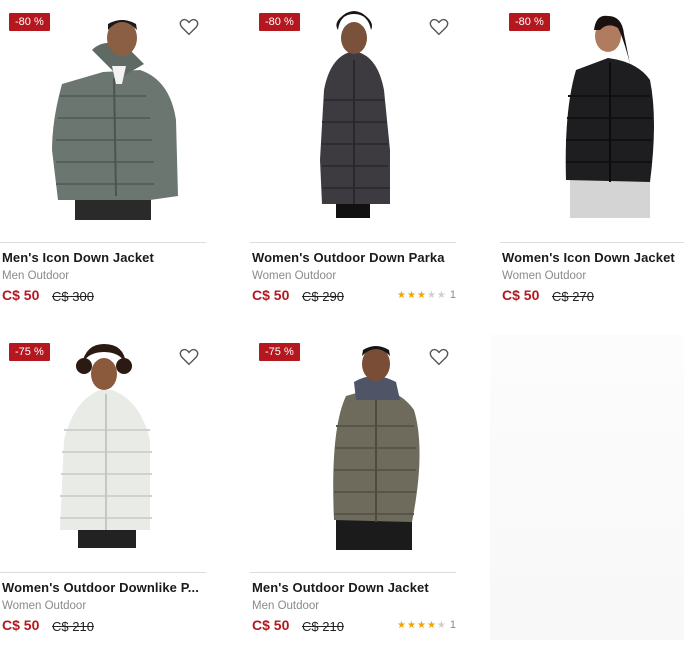 The image size is (684, 648). Describe the element at coordinates (104, 626) in the screenshot. I see `price-row: C$ 50 C$ 210` at that location.